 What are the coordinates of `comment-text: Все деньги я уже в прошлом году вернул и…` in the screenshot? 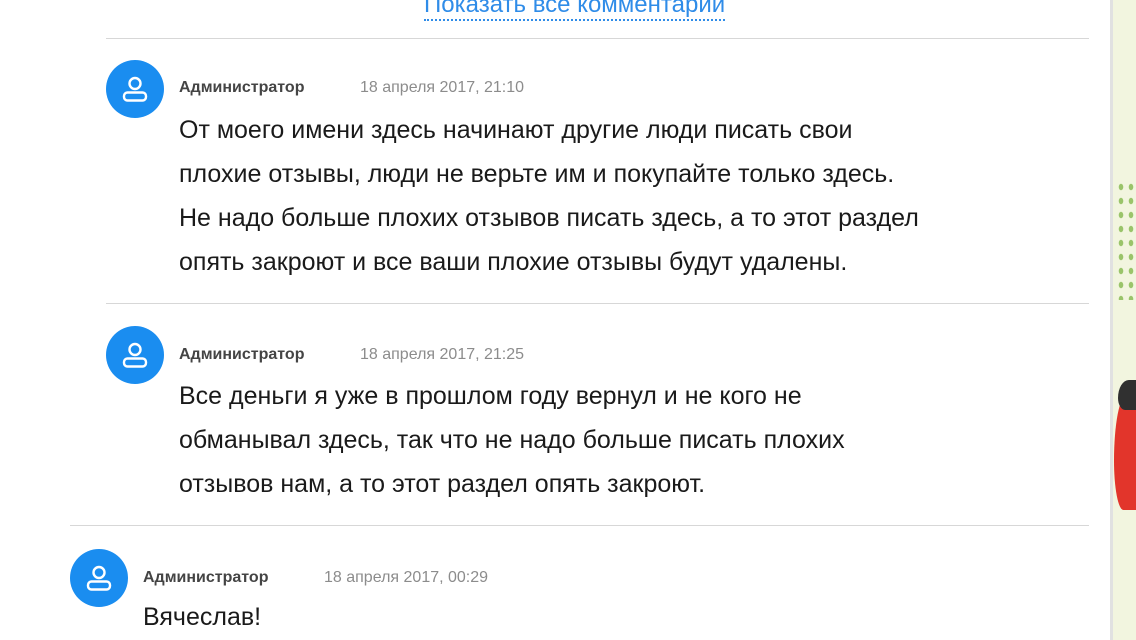 It's located at (512, 440).